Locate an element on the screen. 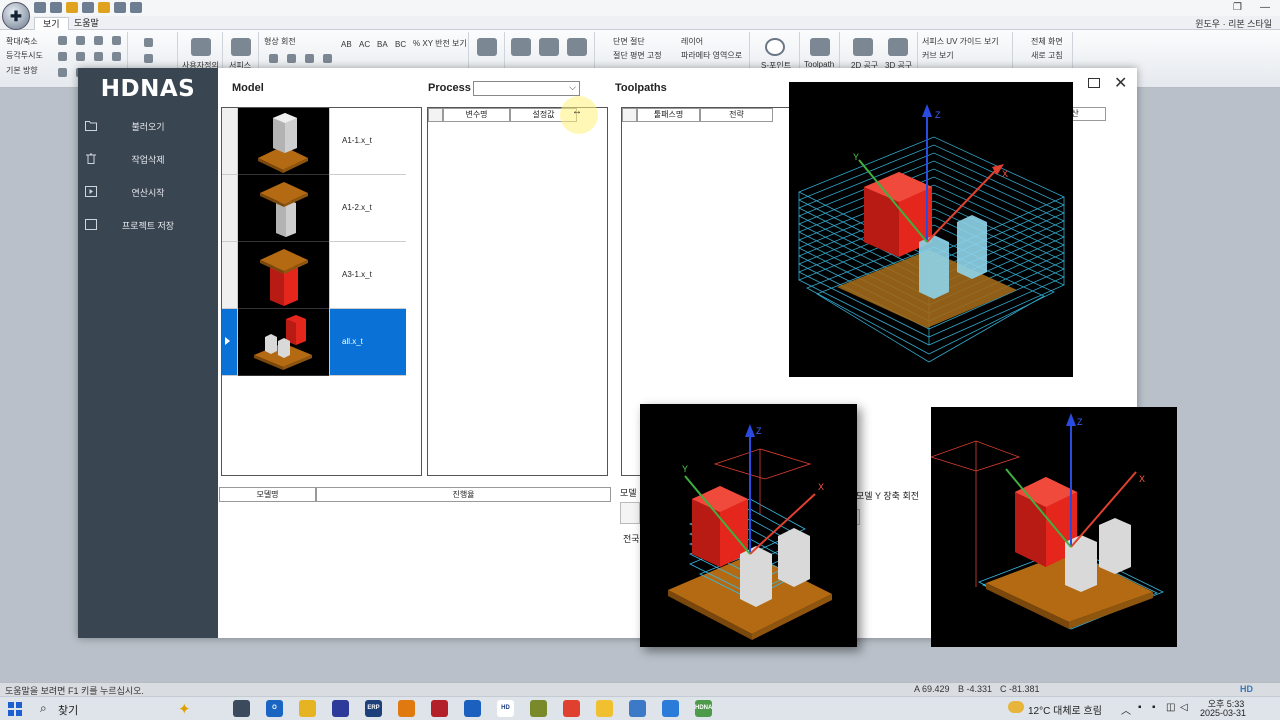 The image size is (1280, 720). rotate-y-option: 모델 Y 장축 회전 is located at coordinates (887, 495).